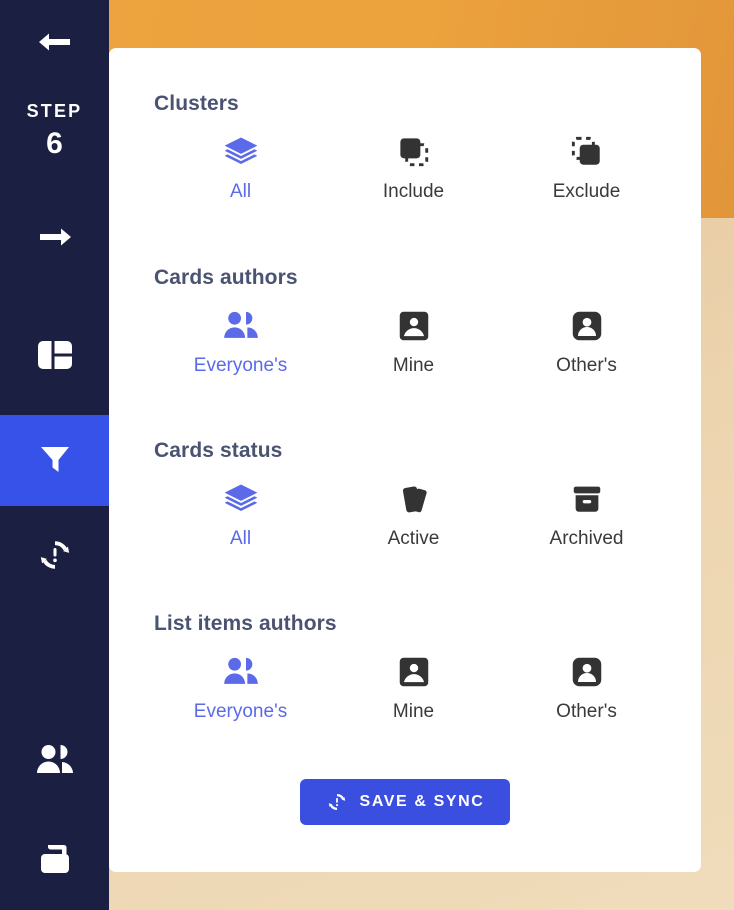 The width and height of the screenshot is (734, 910). What do you see at coordinates (587, 499) in the screenshot?
I see `archive-box-icon` at bounding box center [587, 499].